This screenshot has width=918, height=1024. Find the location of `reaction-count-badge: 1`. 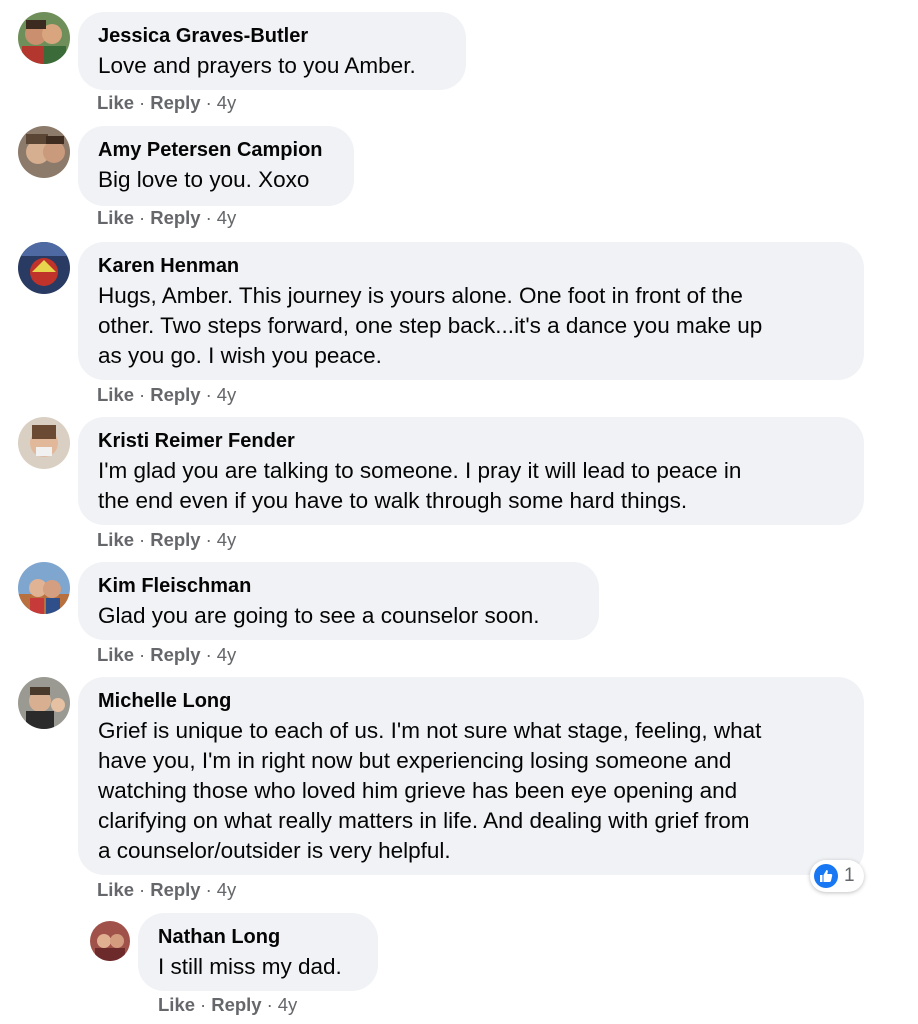

reaction-count-badge: 1 is located at coordinates (837, 876).